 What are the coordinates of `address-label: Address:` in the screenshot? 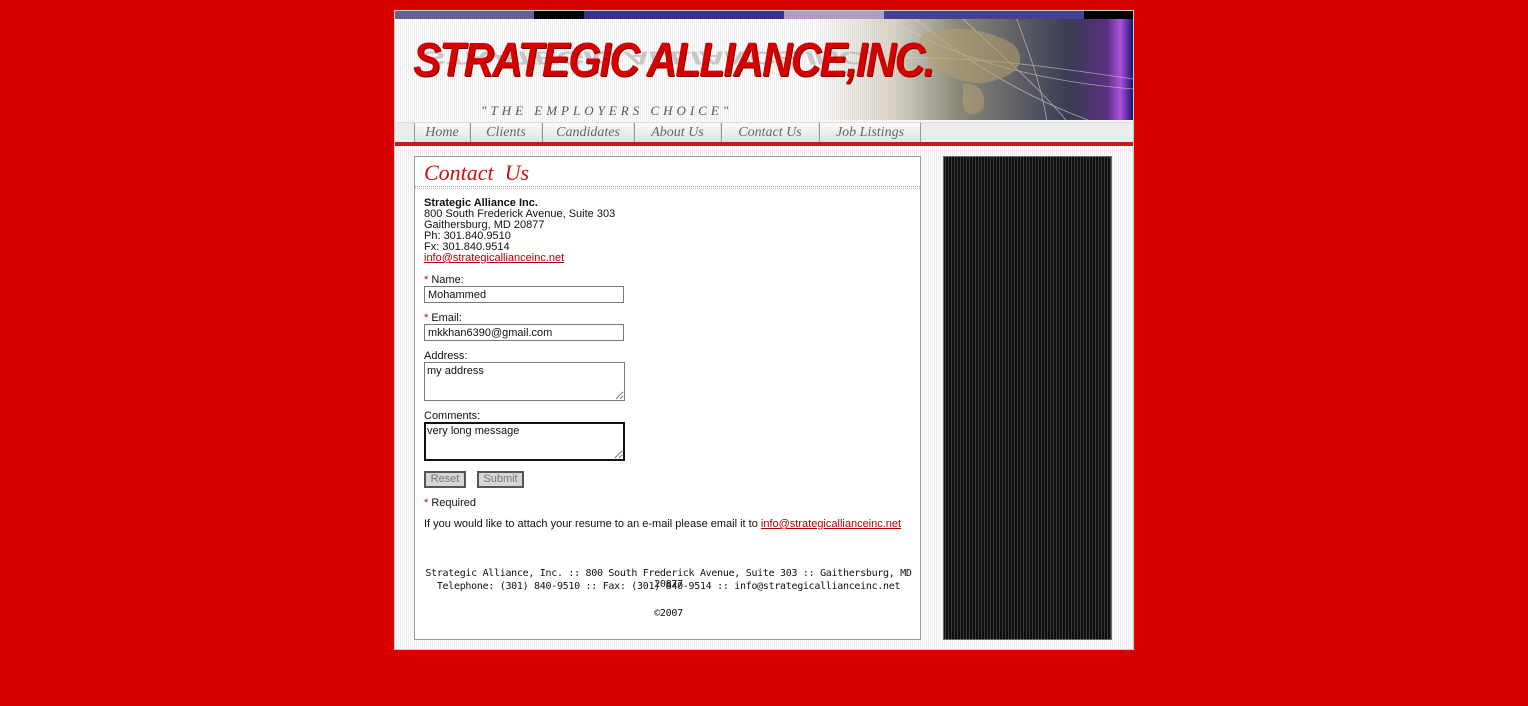 It's located at (446, 356).